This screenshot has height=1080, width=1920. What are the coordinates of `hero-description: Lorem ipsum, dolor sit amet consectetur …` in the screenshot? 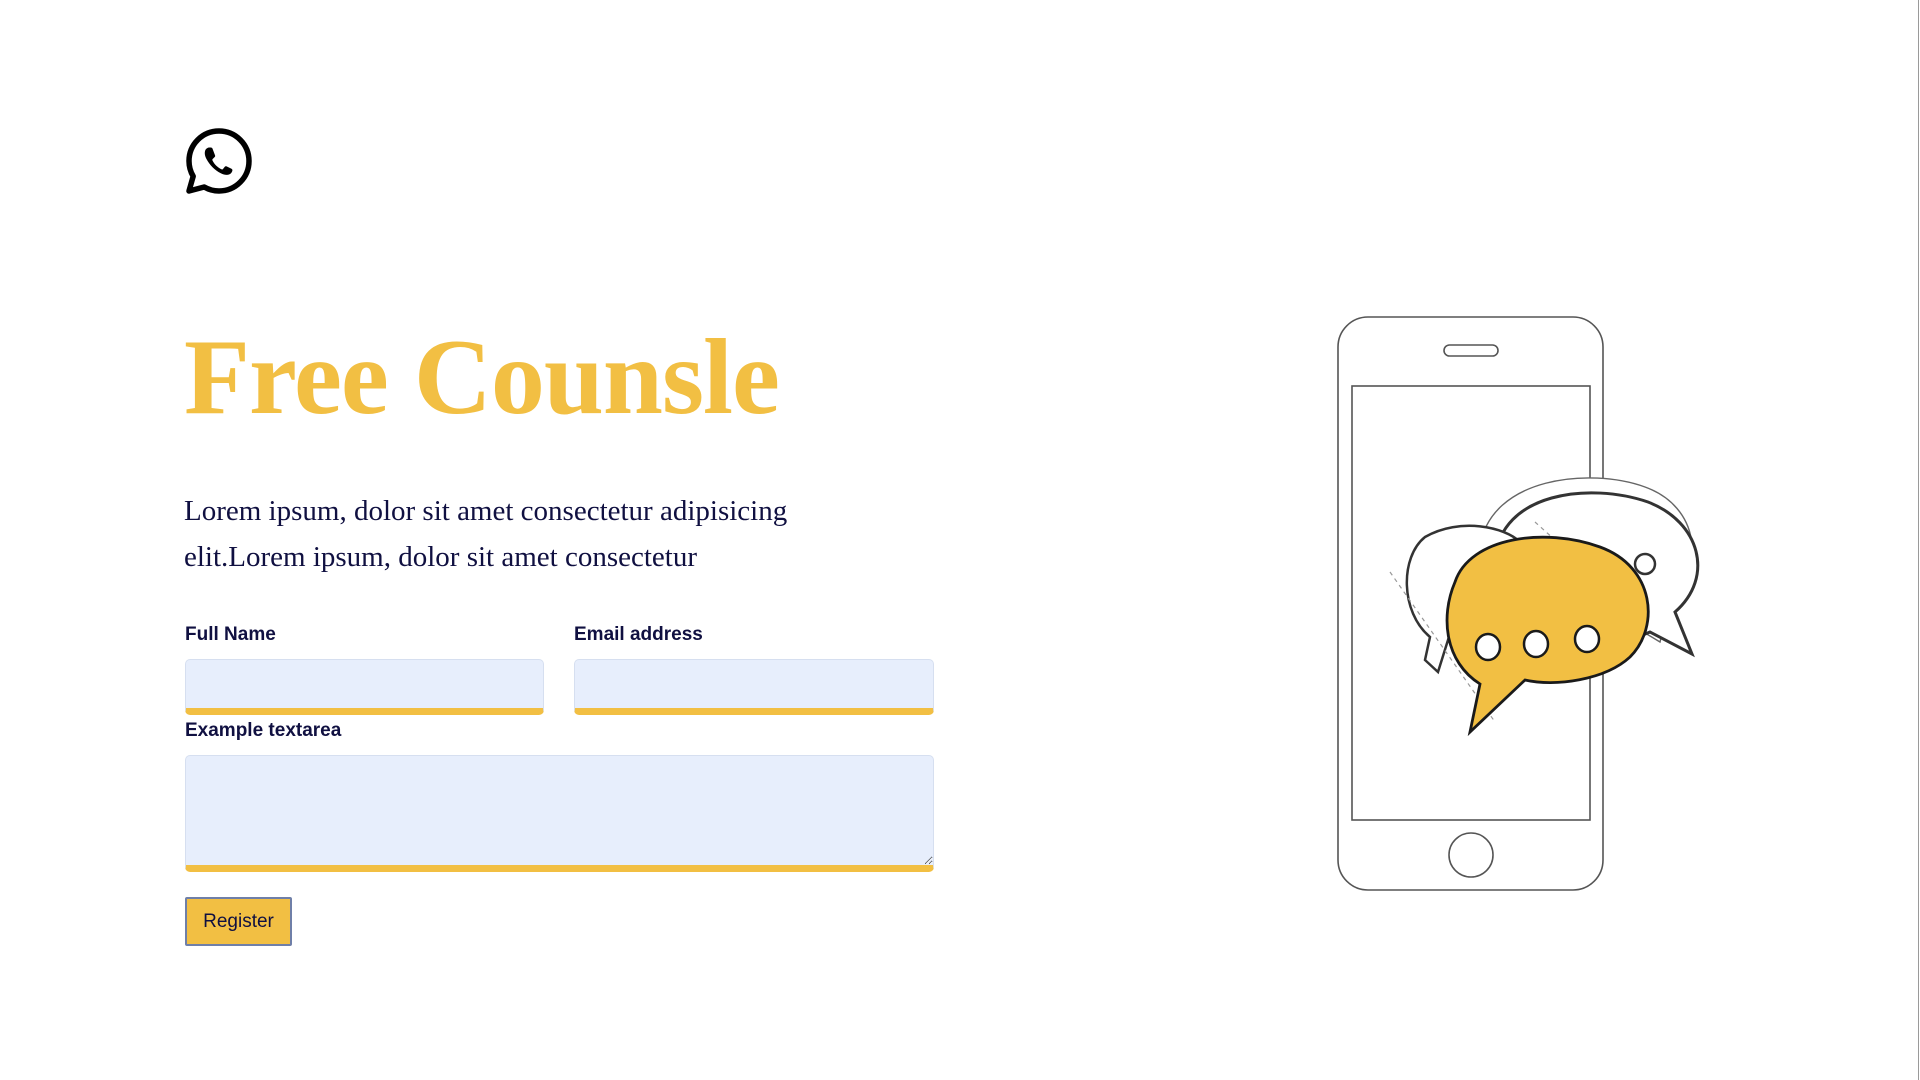 It's located at (486, 534).